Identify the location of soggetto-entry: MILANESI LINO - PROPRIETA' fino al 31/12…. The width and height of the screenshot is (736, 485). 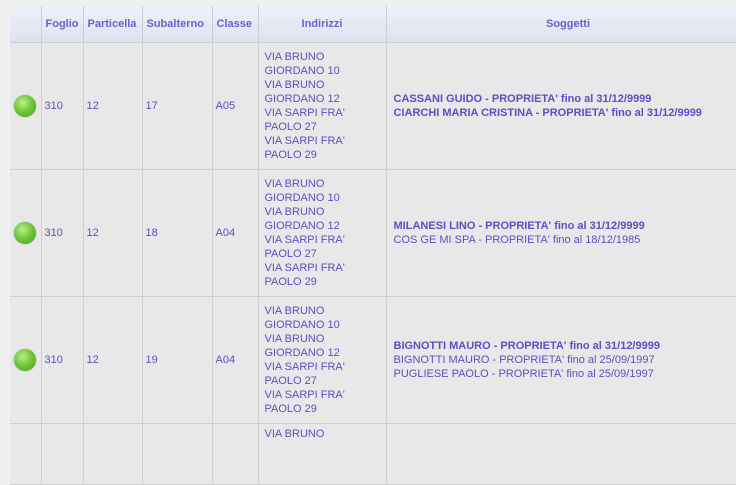
(565, 226).